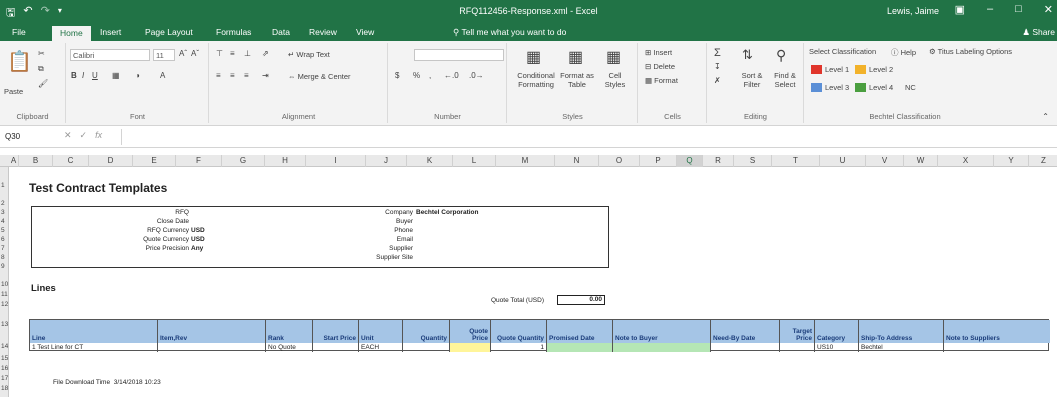 The height and width of the screenshot is (397, 1057). What do you see at coordinates (416, 75) in the screenshot?
I see `percent-style-icon: %` at bounding box center [416, 75].